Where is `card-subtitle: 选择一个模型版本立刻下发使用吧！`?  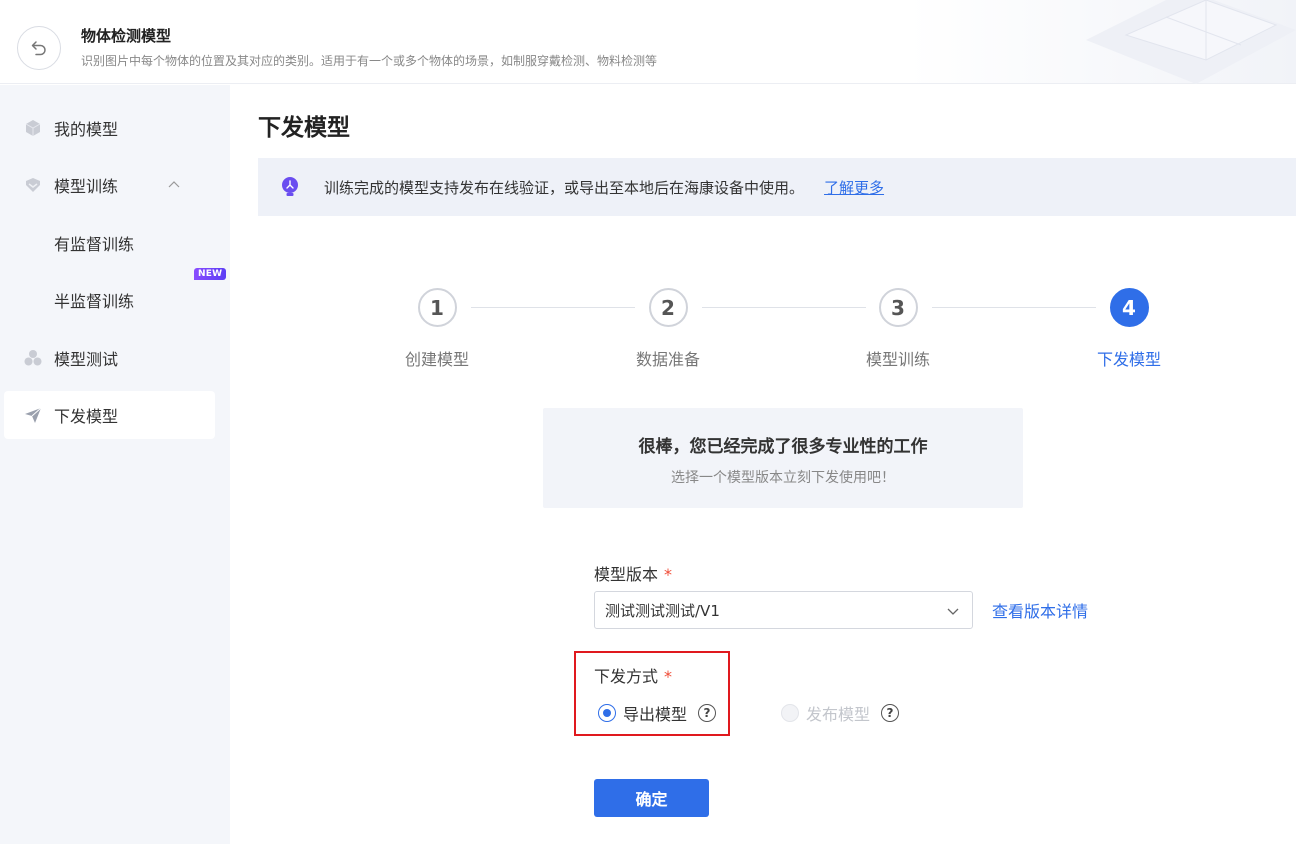 card-subtitle: 选择一个模型版本立刻下发使用吧！ is located at coordinates (783, 478).